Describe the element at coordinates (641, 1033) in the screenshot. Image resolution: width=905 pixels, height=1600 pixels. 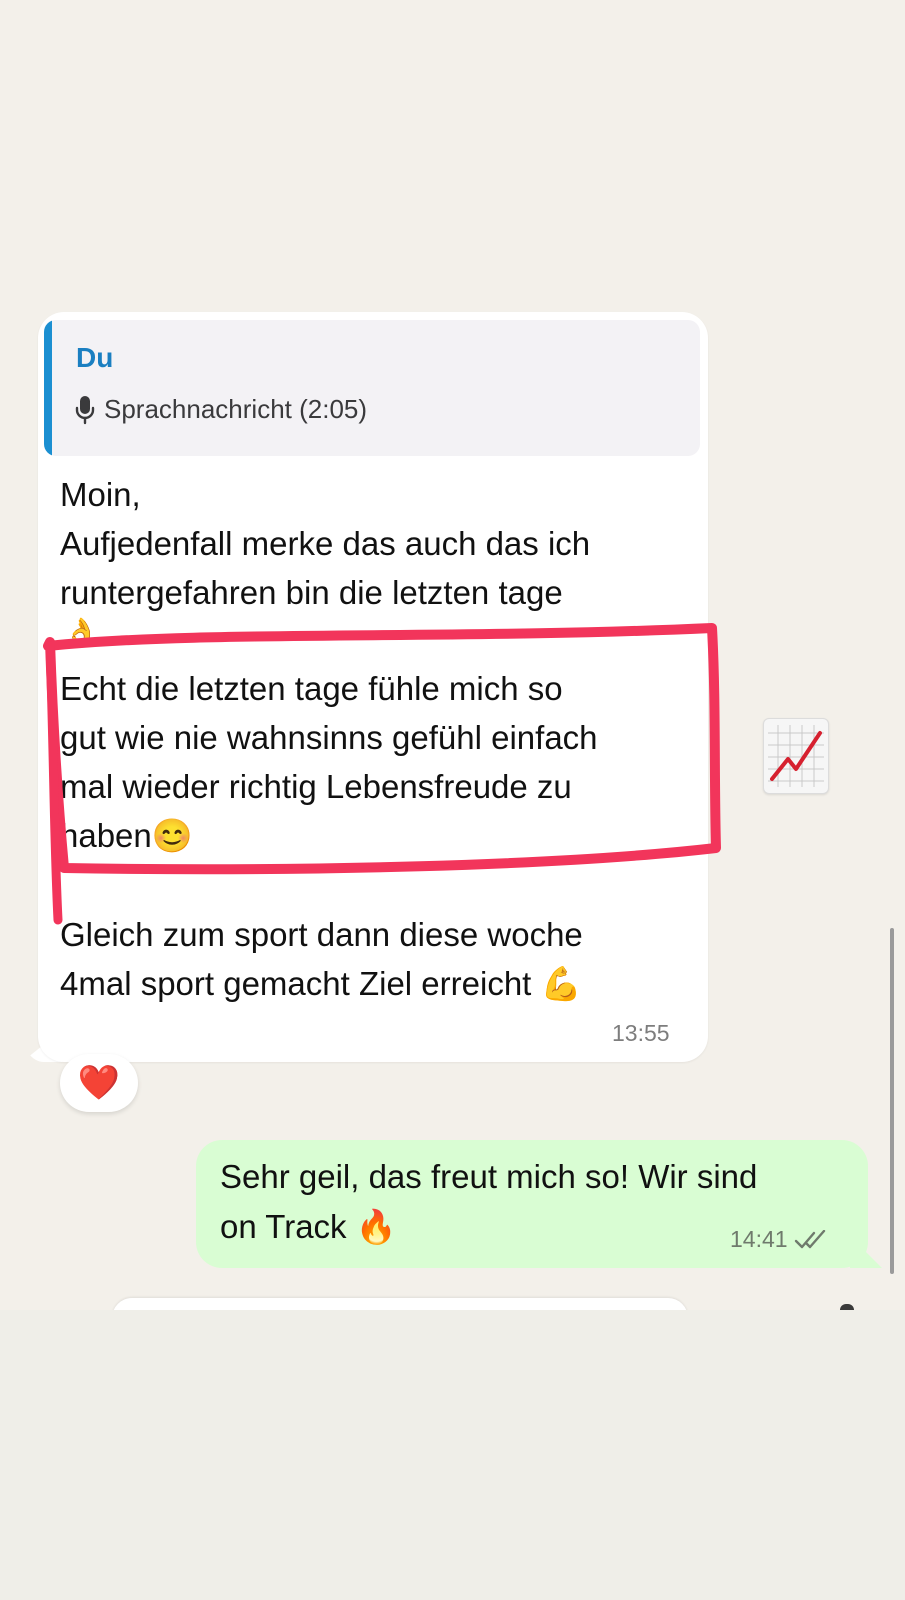
I see `incoming-timestamp: 13:55` at that location.